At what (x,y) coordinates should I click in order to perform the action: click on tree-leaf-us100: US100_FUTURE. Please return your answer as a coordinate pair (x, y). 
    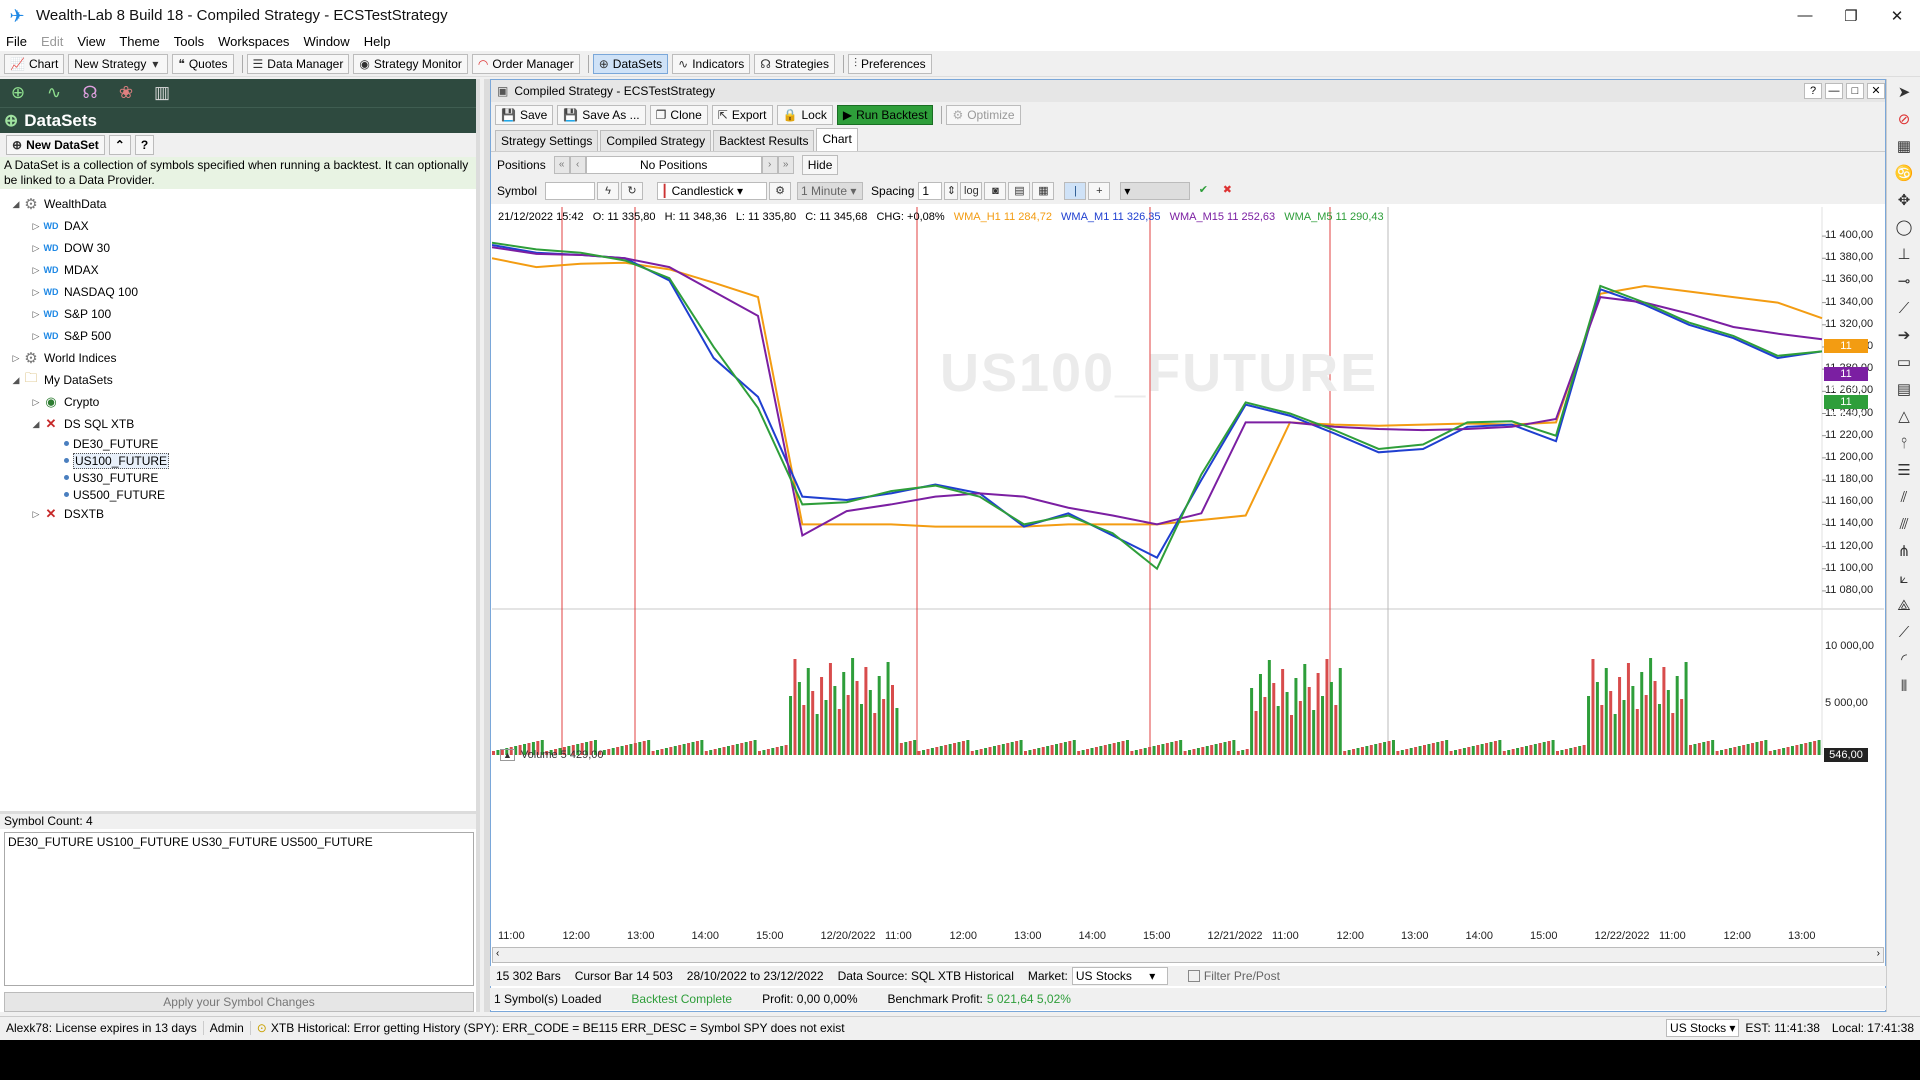
    Looking at the image, I should click on (238, 460).